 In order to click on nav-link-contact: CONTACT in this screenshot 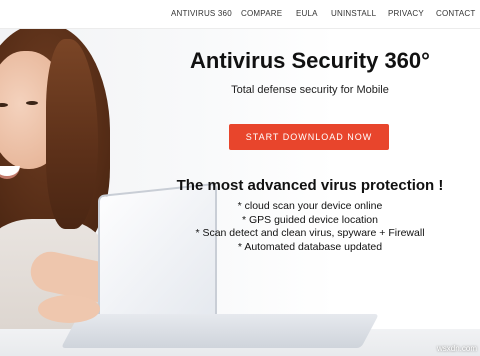, I will do `click(455, 13)`.